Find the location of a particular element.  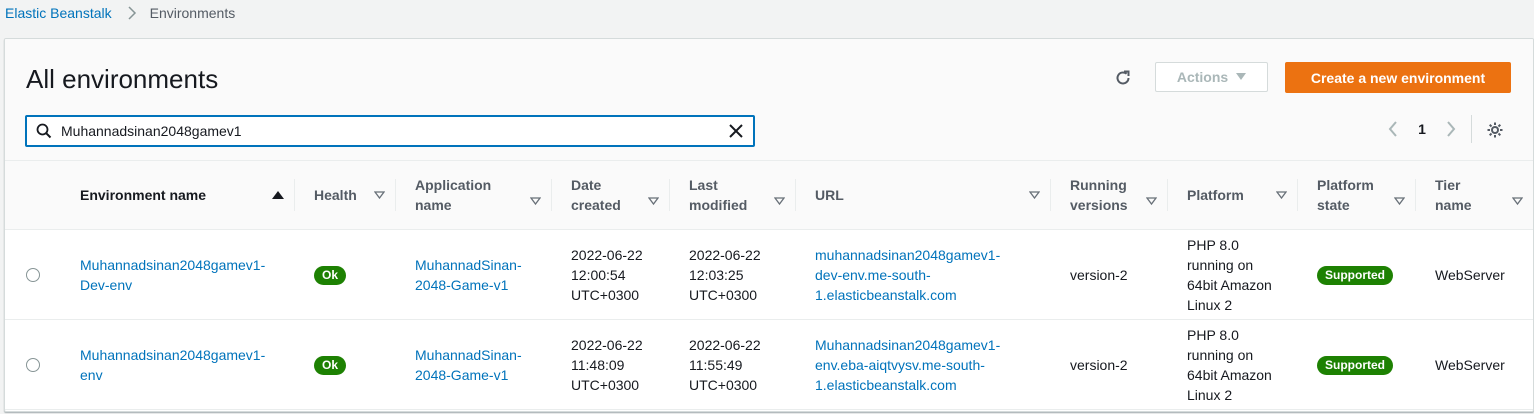

preferences-button is located at coordinates (1495, 130).